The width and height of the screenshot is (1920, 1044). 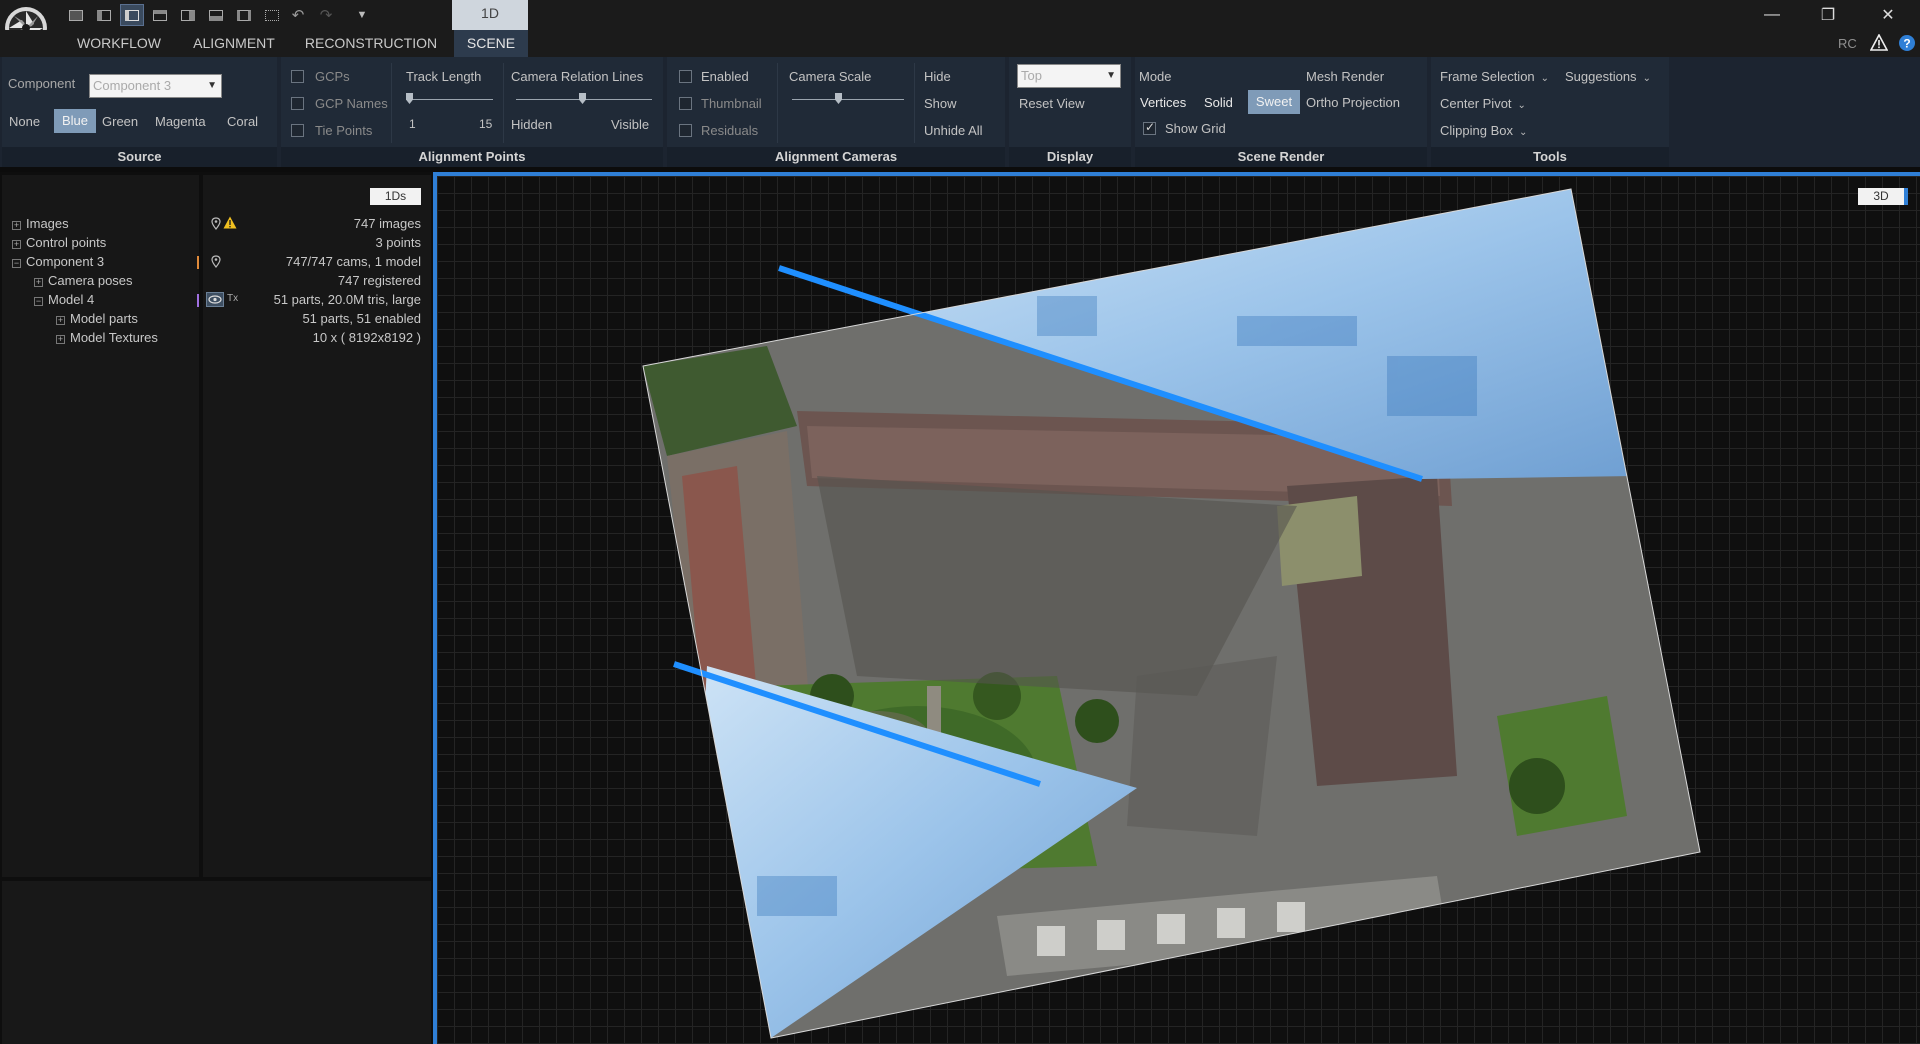 What do you see at coordinates (97, 319) in the screenshot?
I see `tree-item-model-parts: + Model parts` at bounding box center [97, 319].